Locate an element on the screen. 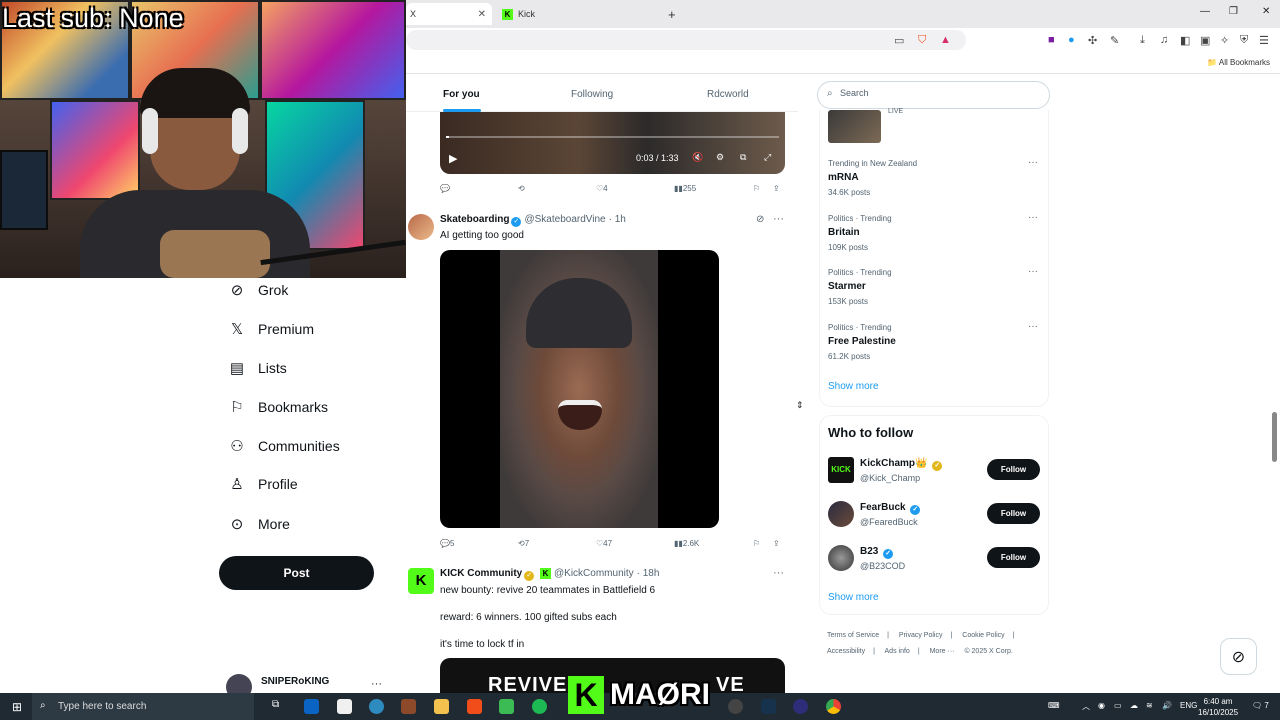 This screenshot has width=1280, height=720. author-name: KICK Community is located at coordinates (481, 573).